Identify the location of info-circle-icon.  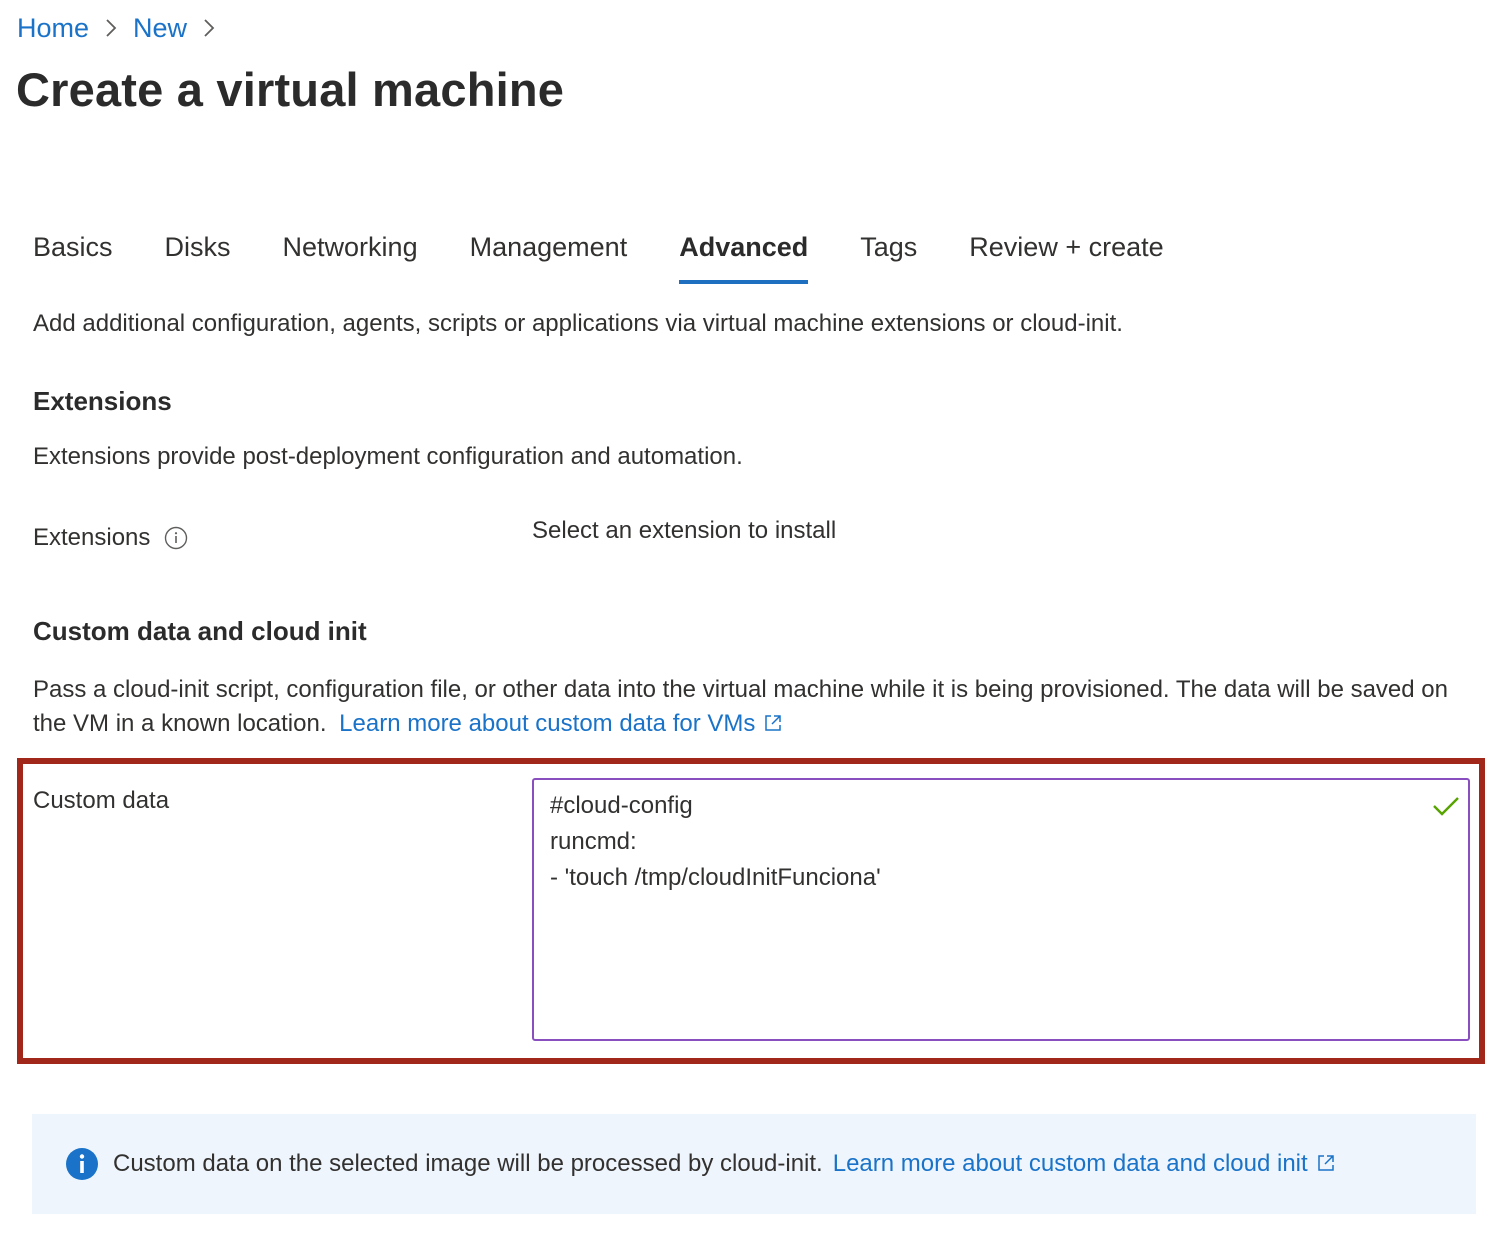
(176, 538).